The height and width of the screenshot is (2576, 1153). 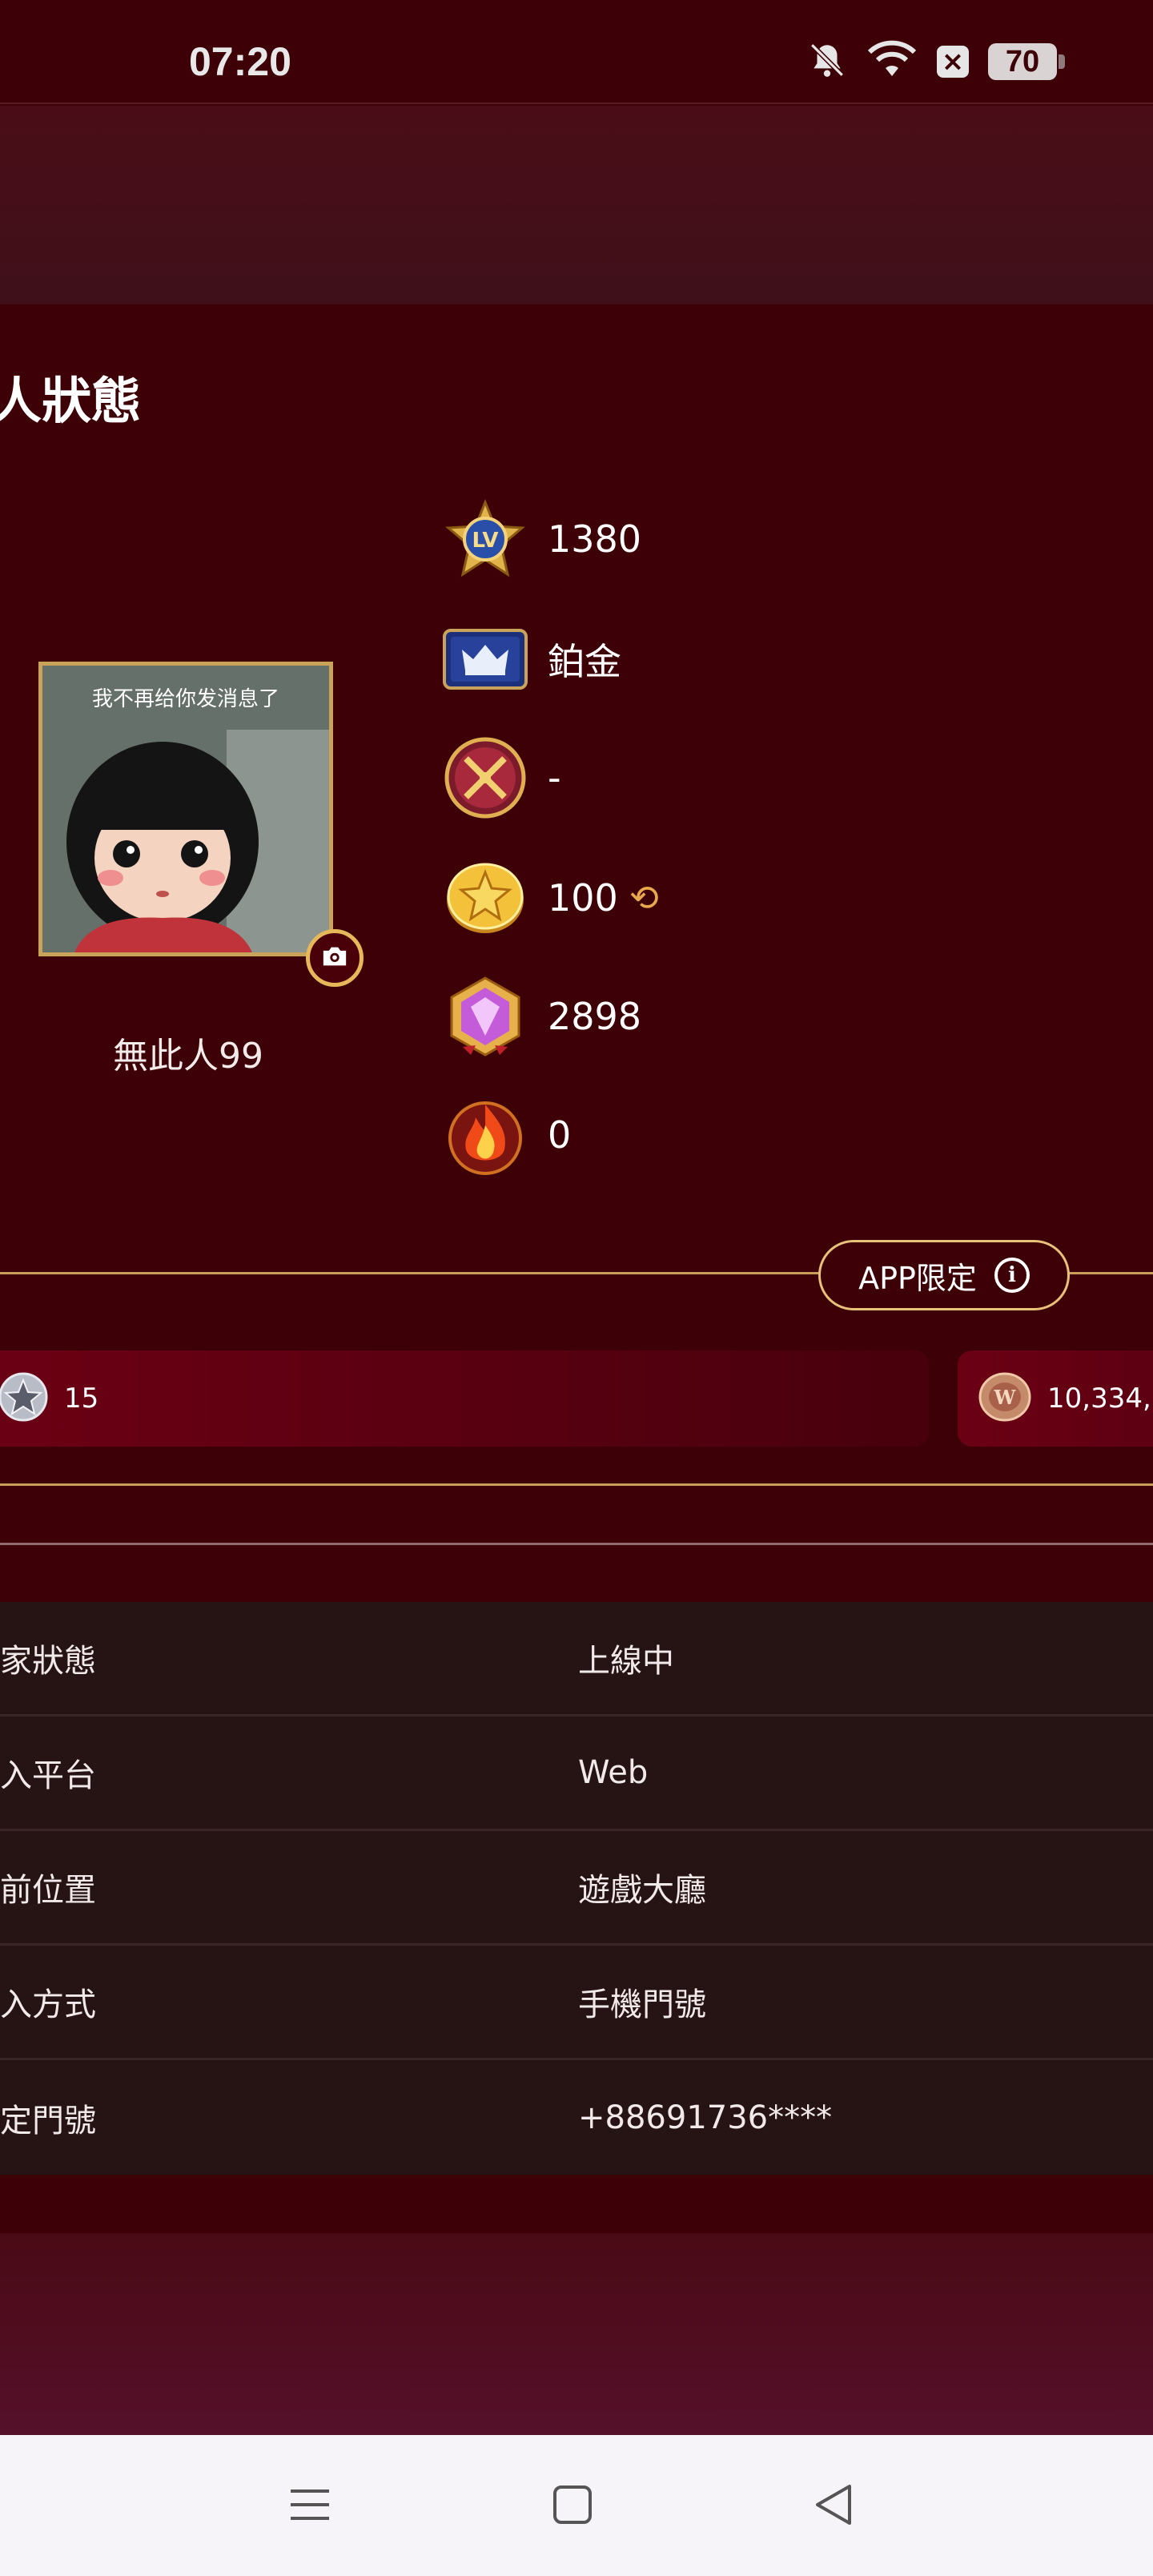 I want to click on app-only-button: APP限定 i, so click(x=944, y=1275).